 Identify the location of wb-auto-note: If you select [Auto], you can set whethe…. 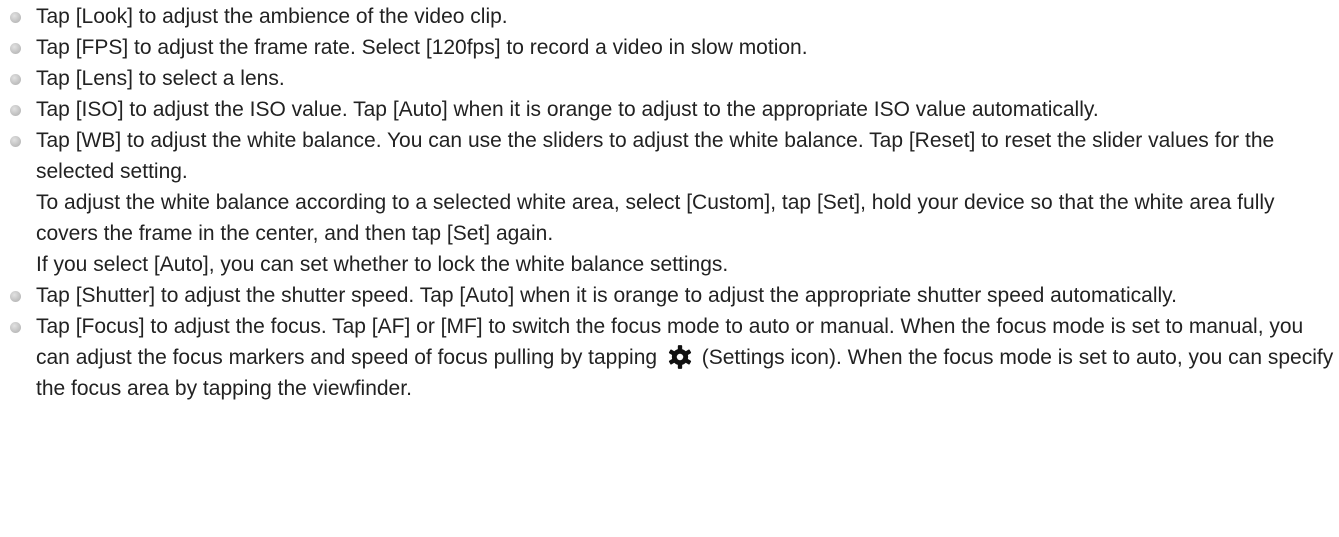
(382, 264).